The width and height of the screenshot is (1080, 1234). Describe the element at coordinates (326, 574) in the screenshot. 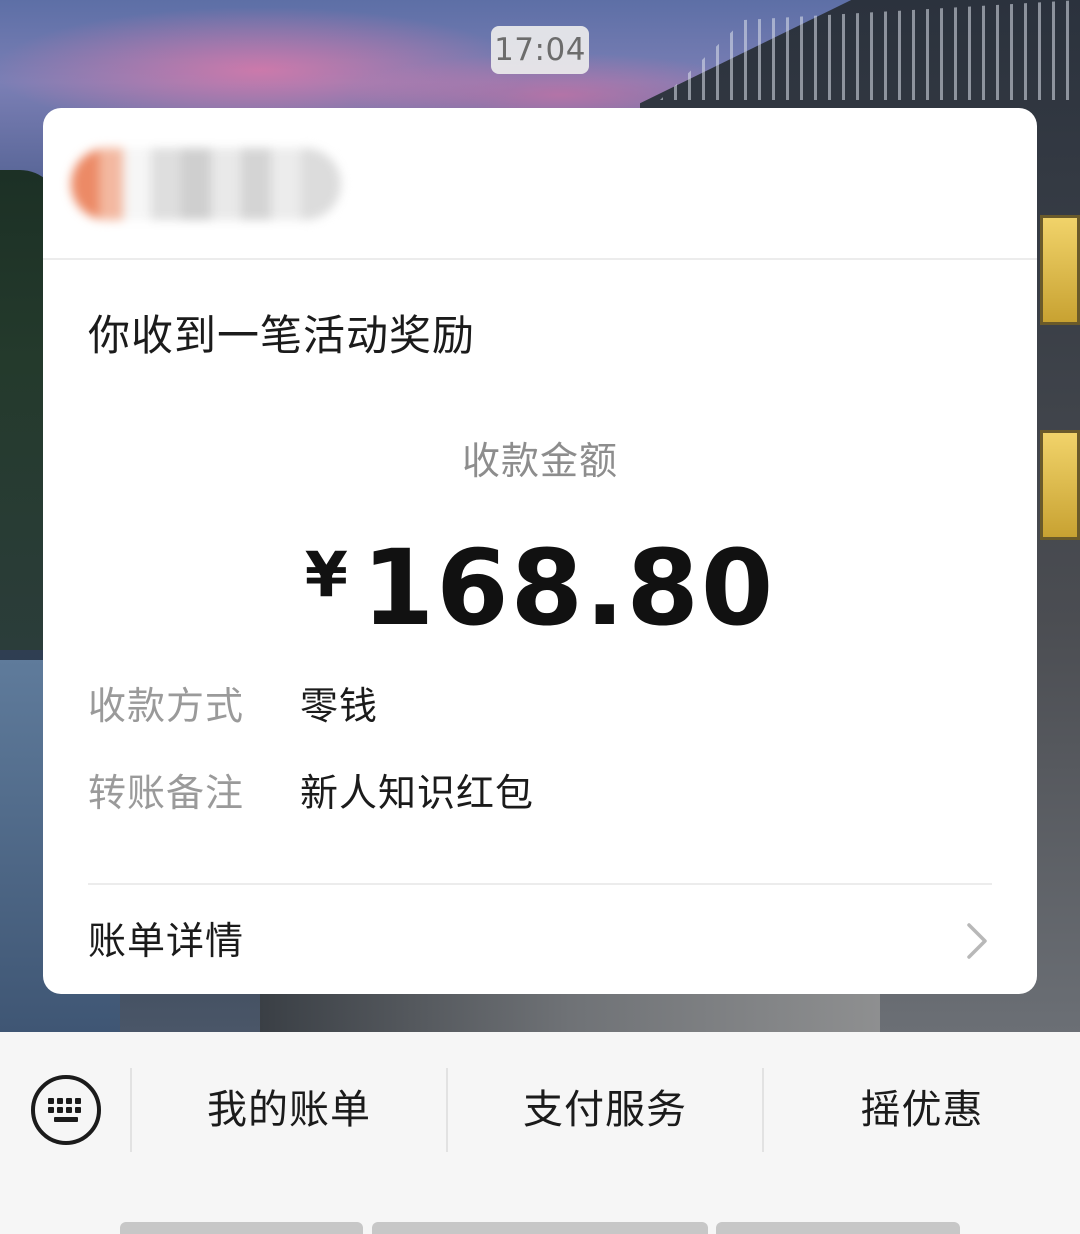

I see `currency-symbol: ¥` at that location.